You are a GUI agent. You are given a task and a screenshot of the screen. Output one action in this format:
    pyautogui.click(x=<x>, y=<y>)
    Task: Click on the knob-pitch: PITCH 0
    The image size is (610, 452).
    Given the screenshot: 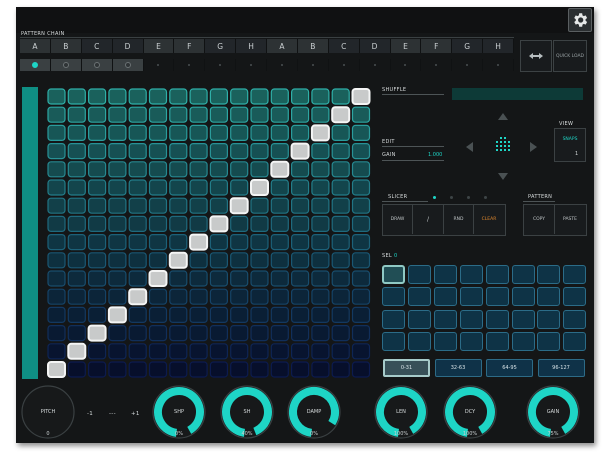 What is the action you would take?
    pyautogui.click(x=48, y=412)
    